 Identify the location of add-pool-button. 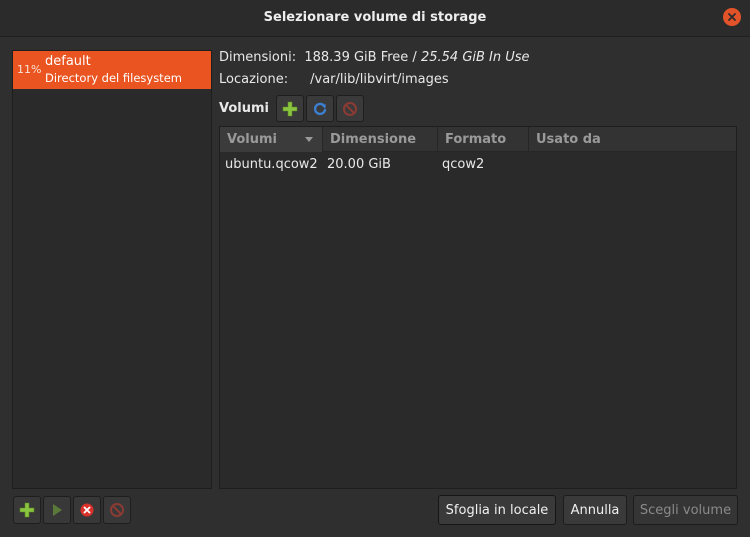
(27, 510).